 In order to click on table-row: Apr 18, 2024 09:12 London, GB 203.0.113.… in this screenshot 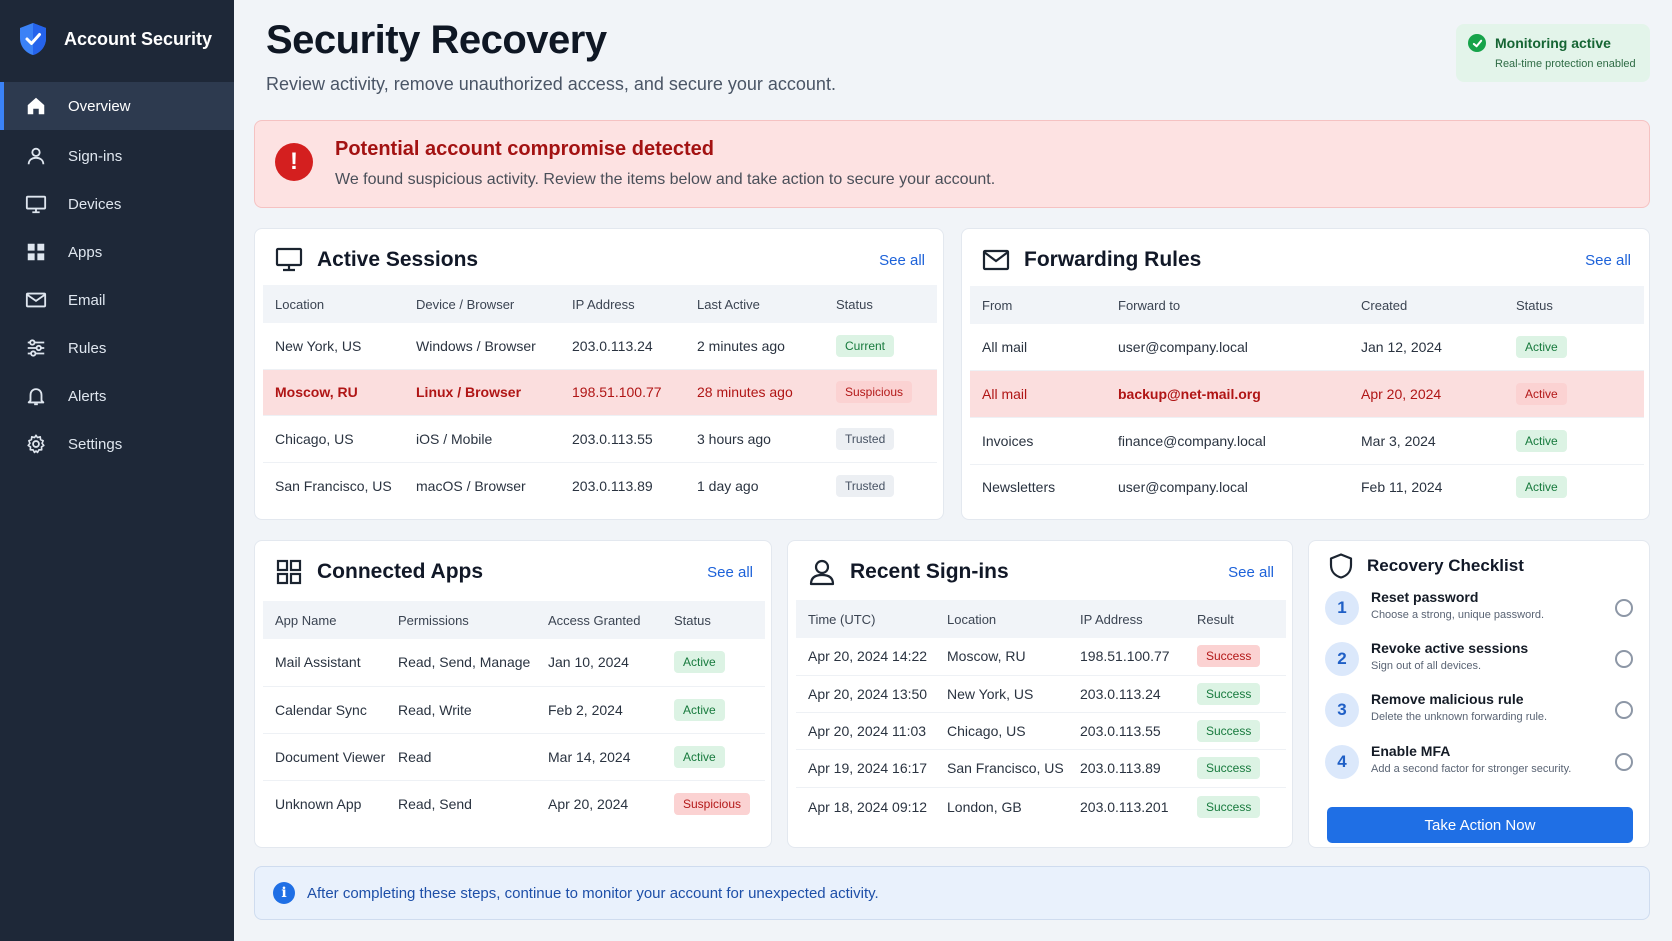, I will do `click(1041, 806)`.